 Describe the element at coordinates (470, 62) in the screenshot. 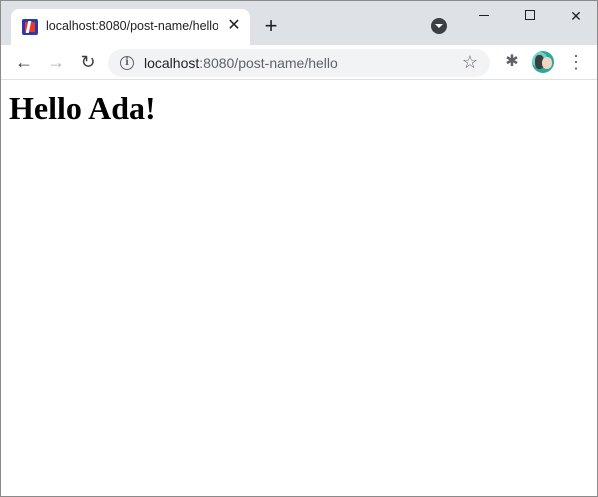

I see `star-icon: ☆` at that location.